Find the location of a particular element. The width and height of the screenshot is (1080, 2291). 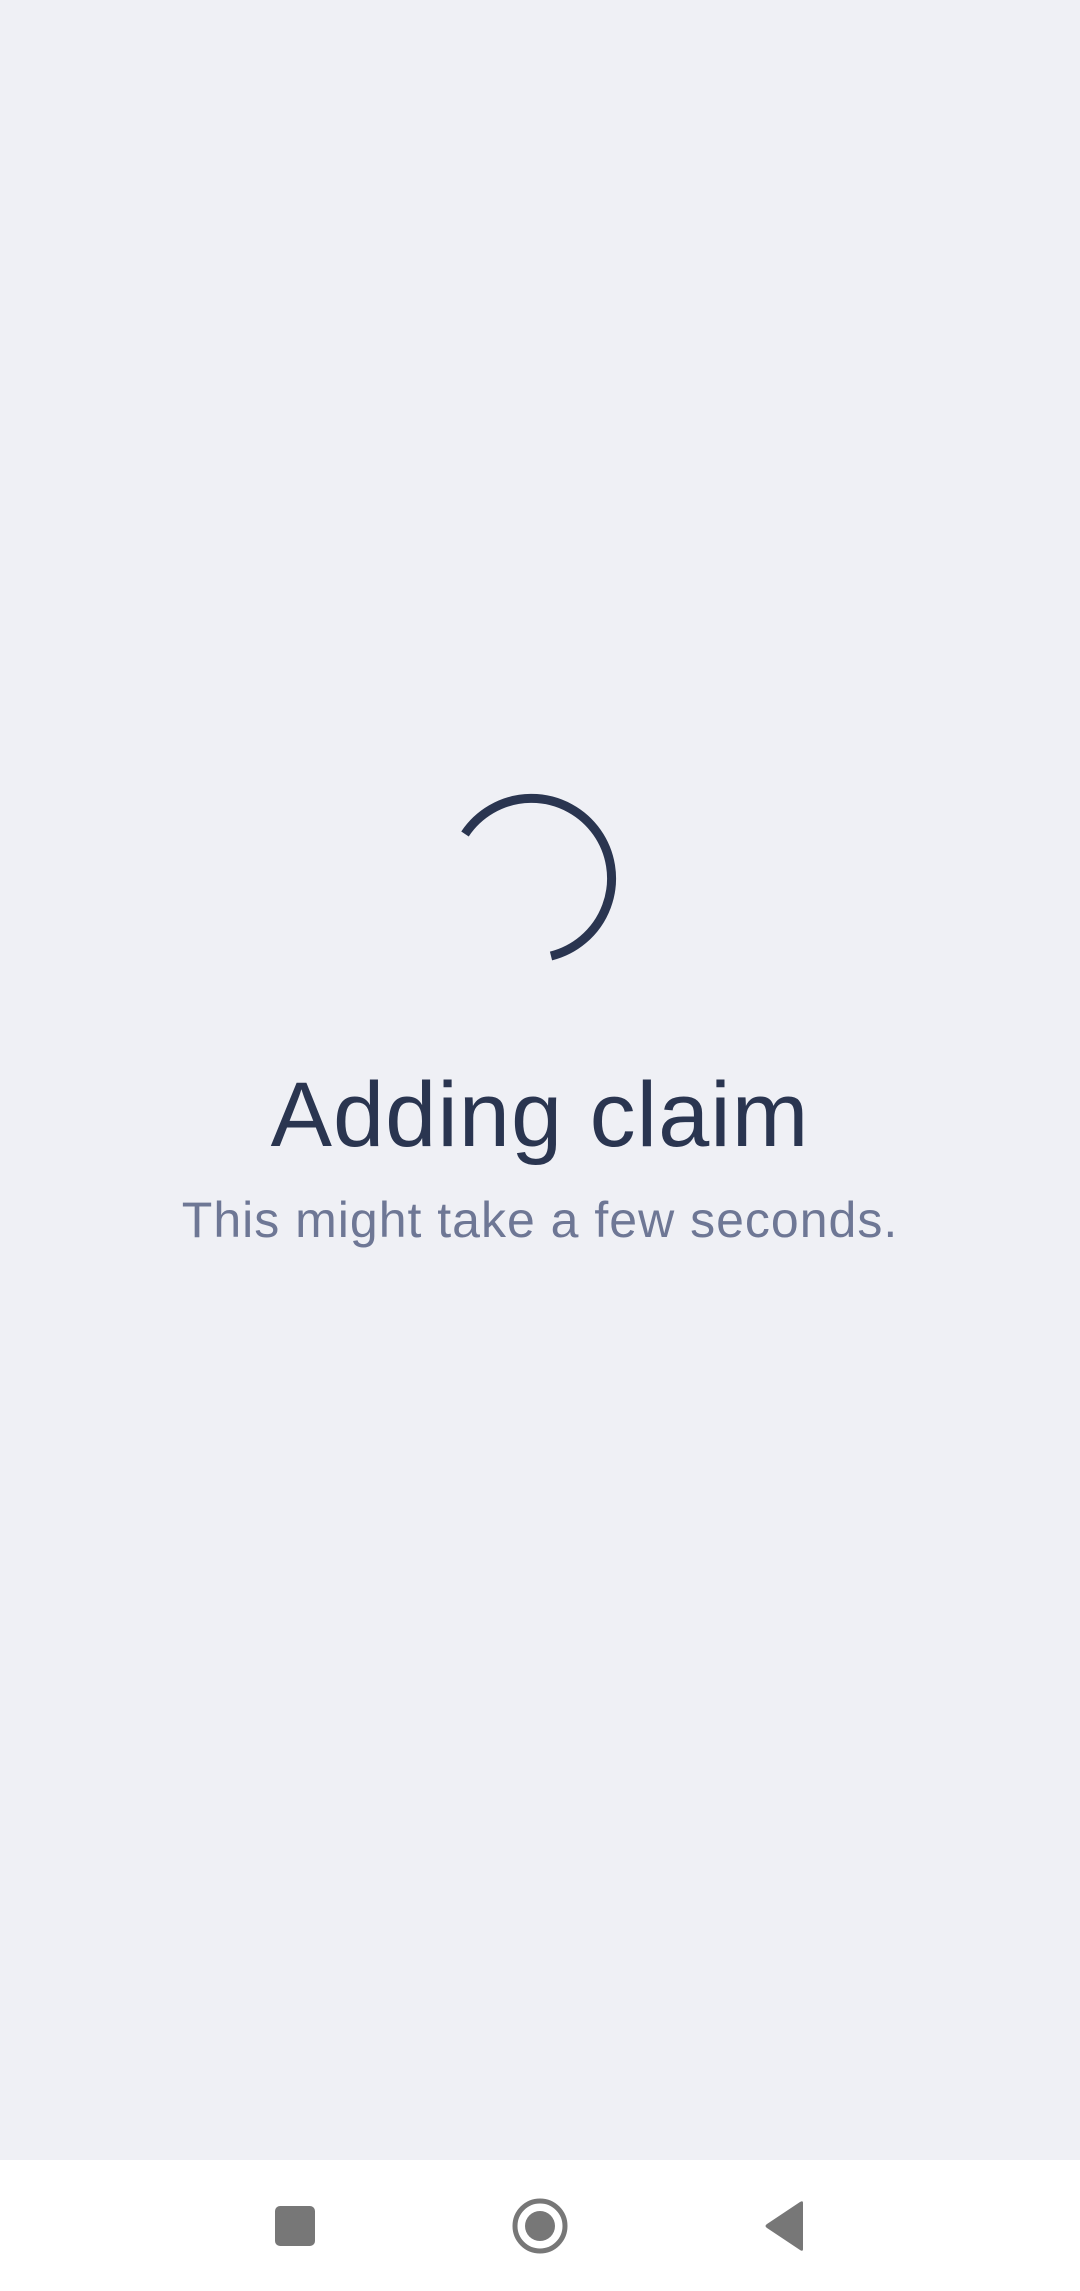

recents-icon is located at coordinates (295, 2225).